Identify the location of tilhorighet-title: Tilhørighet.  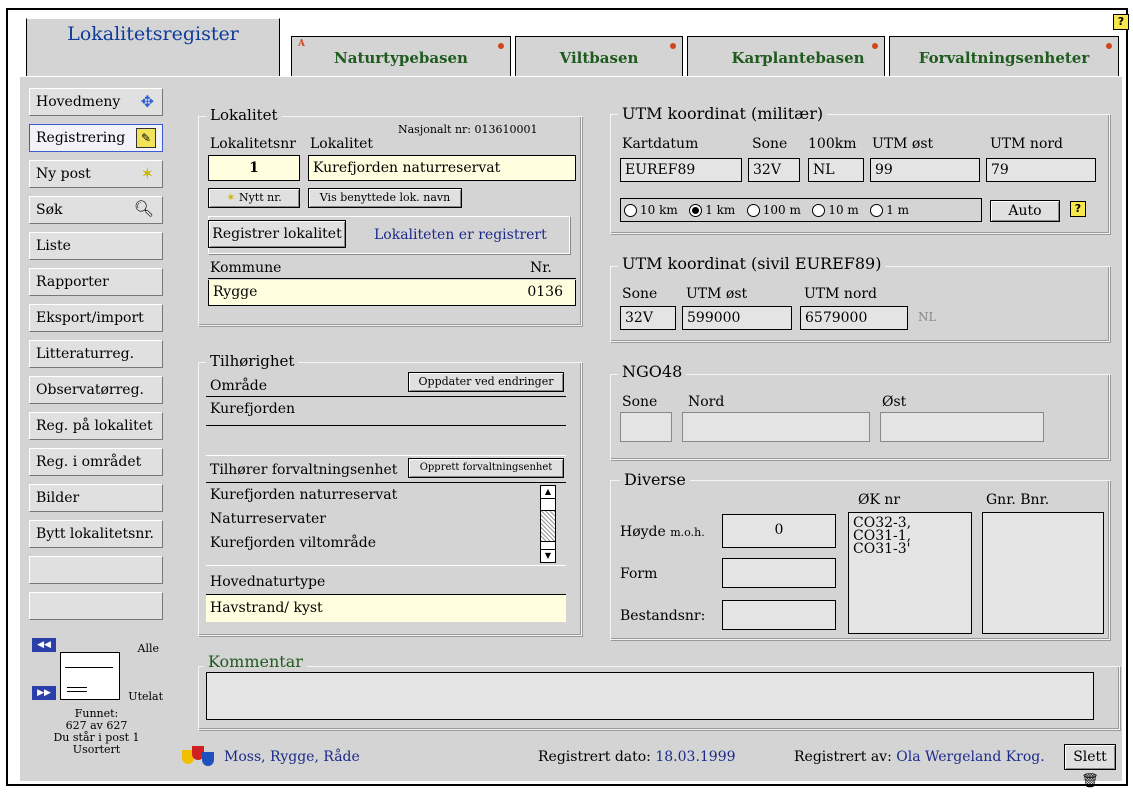
(252, 361).